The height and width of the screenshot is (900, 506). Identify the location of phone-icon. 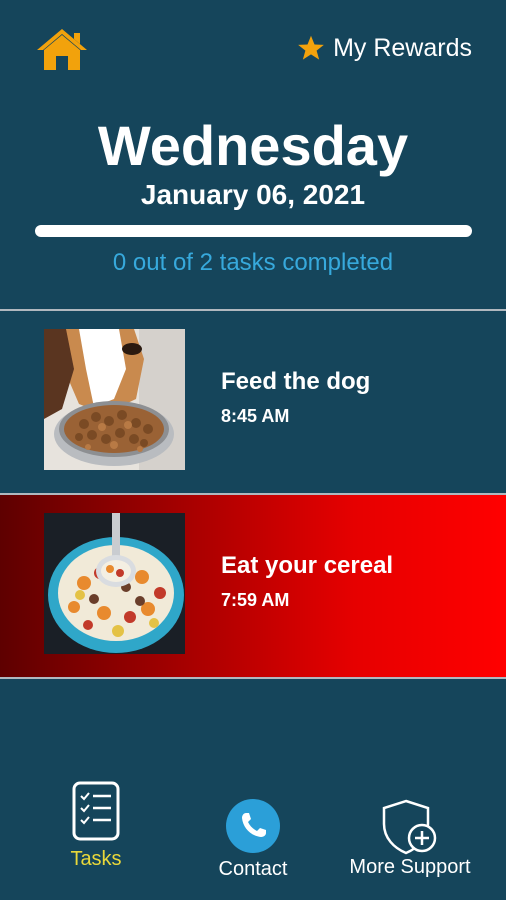
(253, 826).